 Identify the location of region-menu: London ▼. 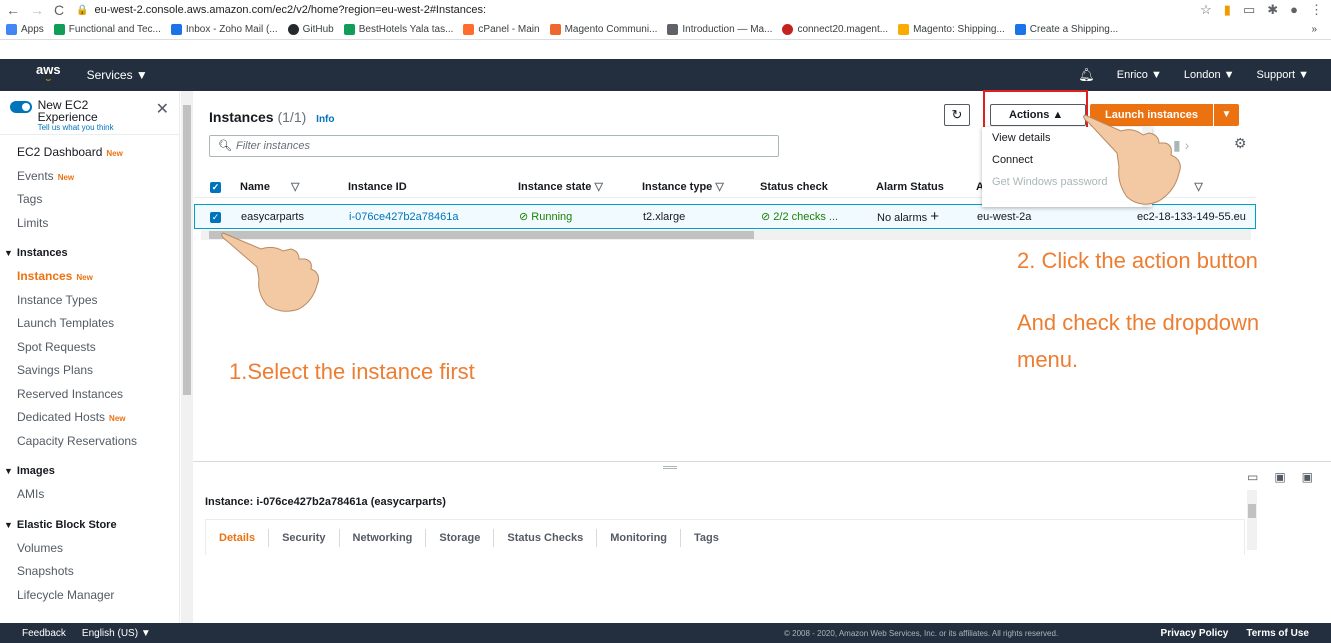
(1209, 75).